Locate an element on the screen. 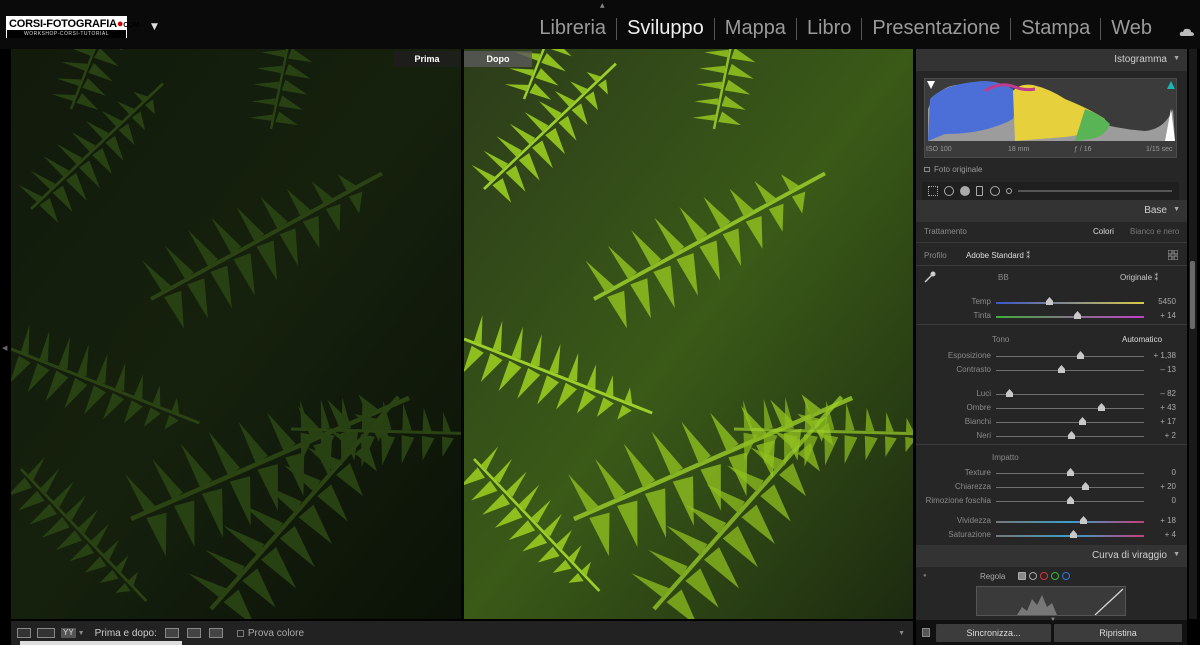  red-channel-icon is located at coordinates (1044, 576).